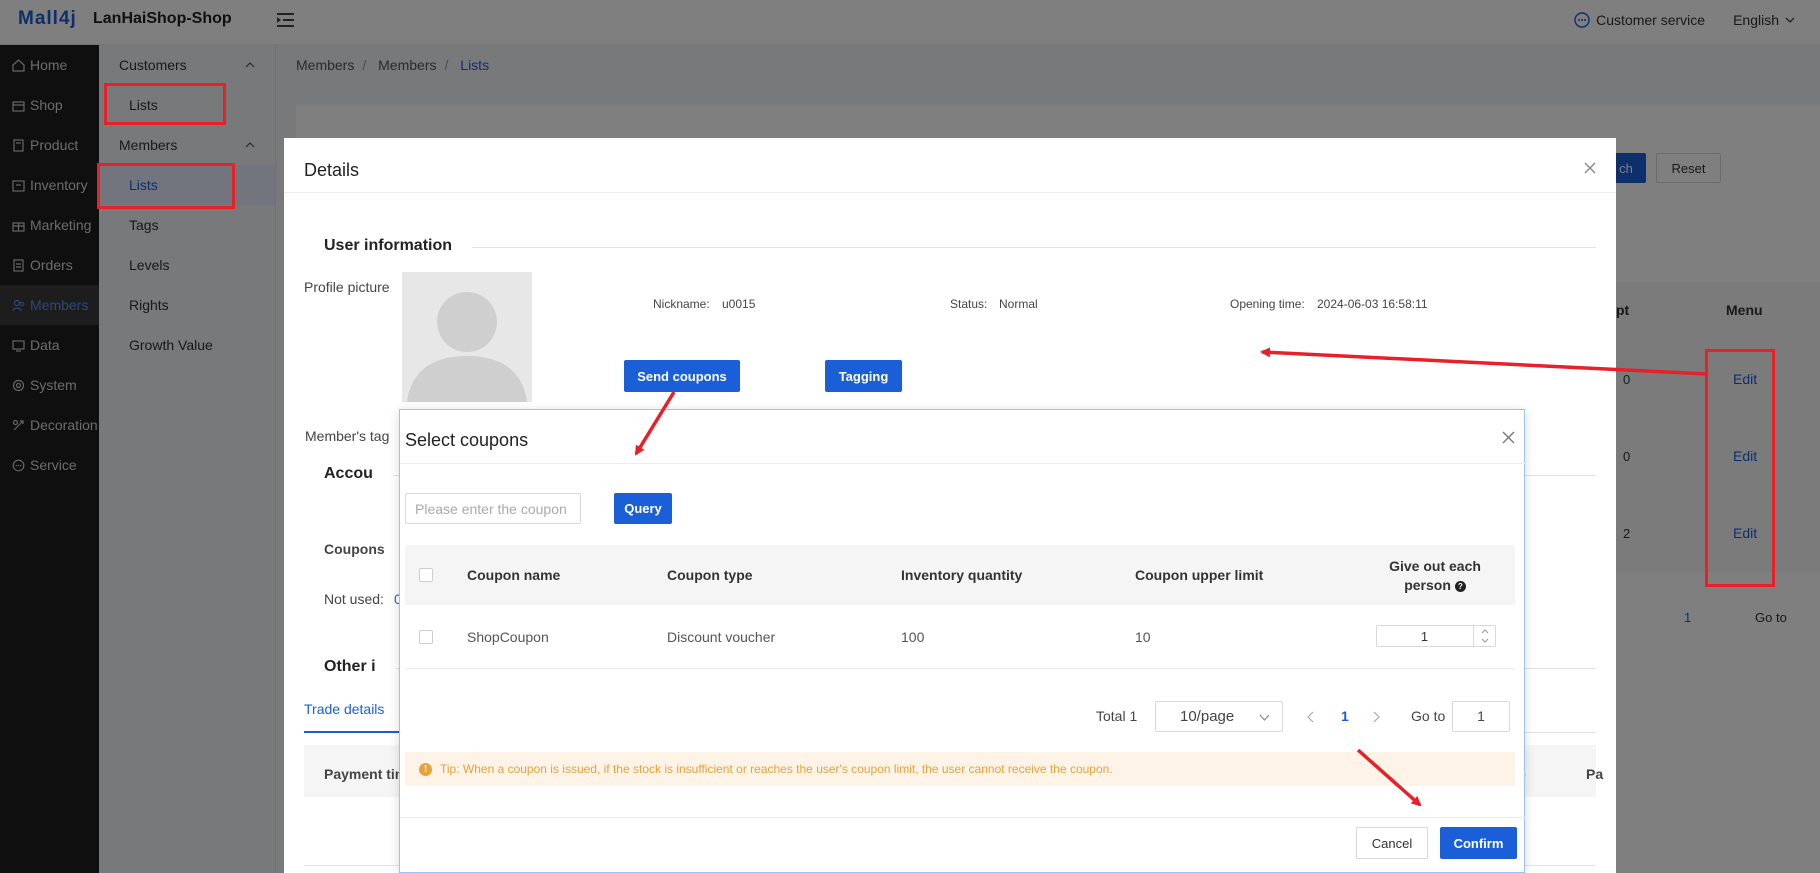 The image size is (1820, 873). What do you see at coordinates (1460, 586) in the screenshot?
I see `help-icon: ?` at bounding box center [1460, 586].